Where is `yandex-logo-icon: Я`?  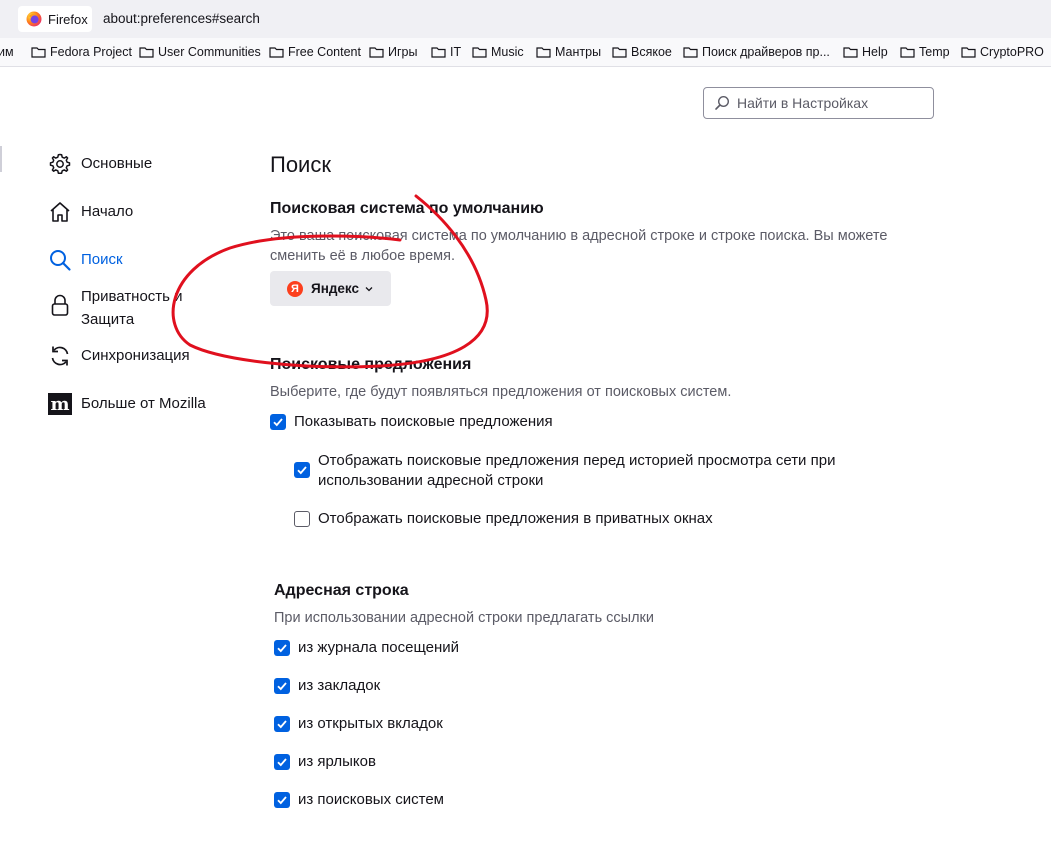 yandex-logo-icon: Я is located at coordinates (294, 288).